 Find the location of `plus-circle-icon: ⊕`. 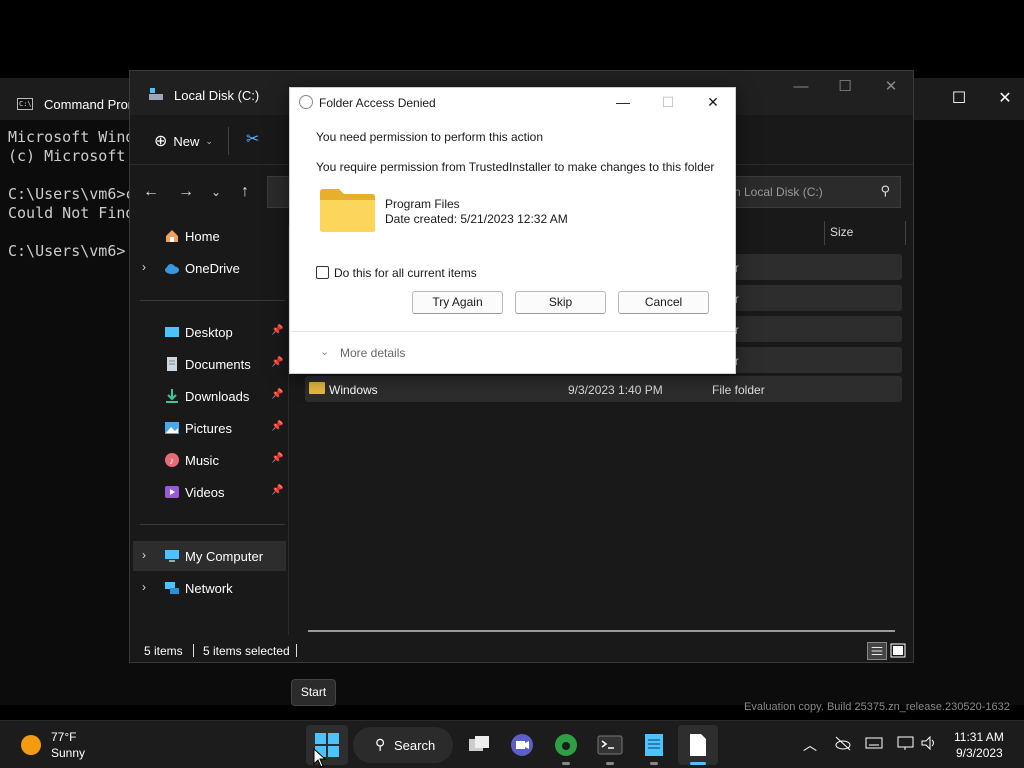

plus-circle-icon: ⊕ is located at coordinates (161, 141).